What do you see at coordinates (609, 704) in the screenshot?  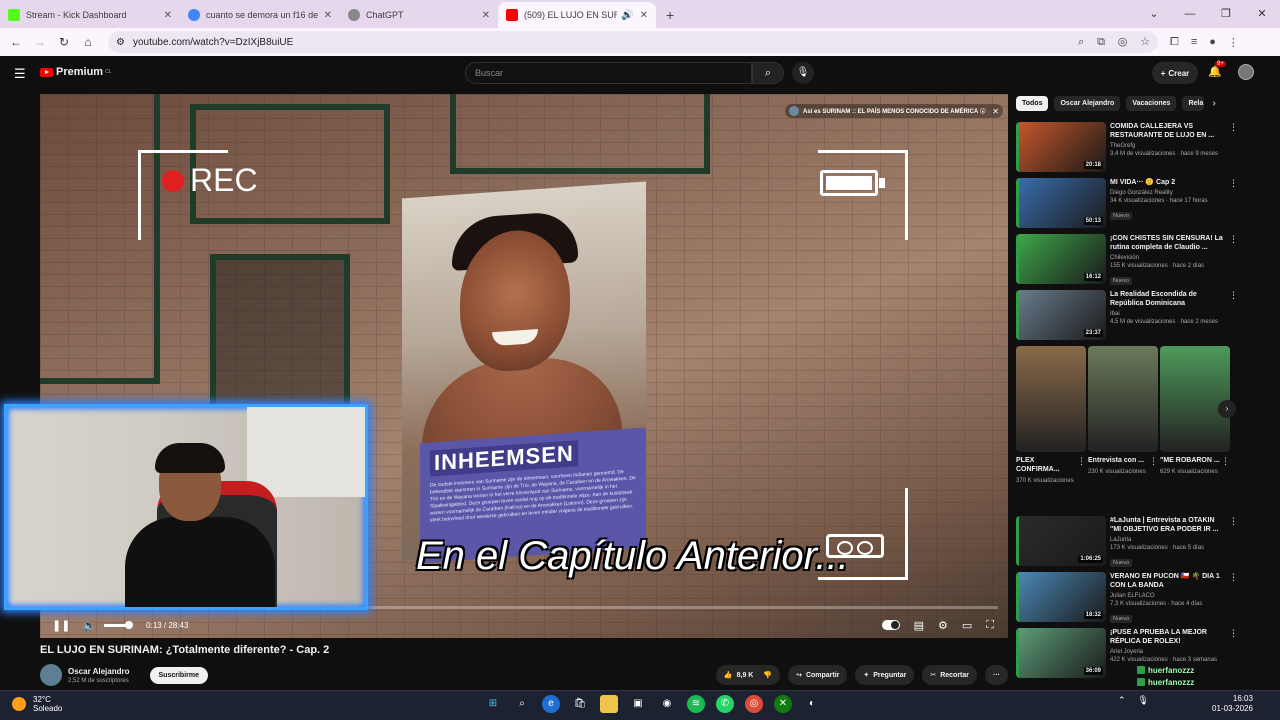 I see `file-explorer-icon` at bounding box center [609, 704].